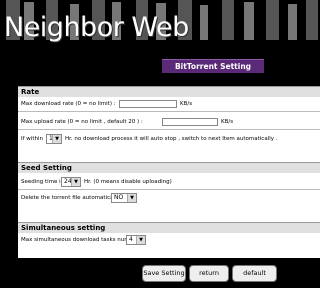 The height and width of the screenshot is (288, 320). Describe the element at coordinates (80, 240) in the screenshot. I see `max-tasks-label: Max simultaneous download tasks number` at that location.